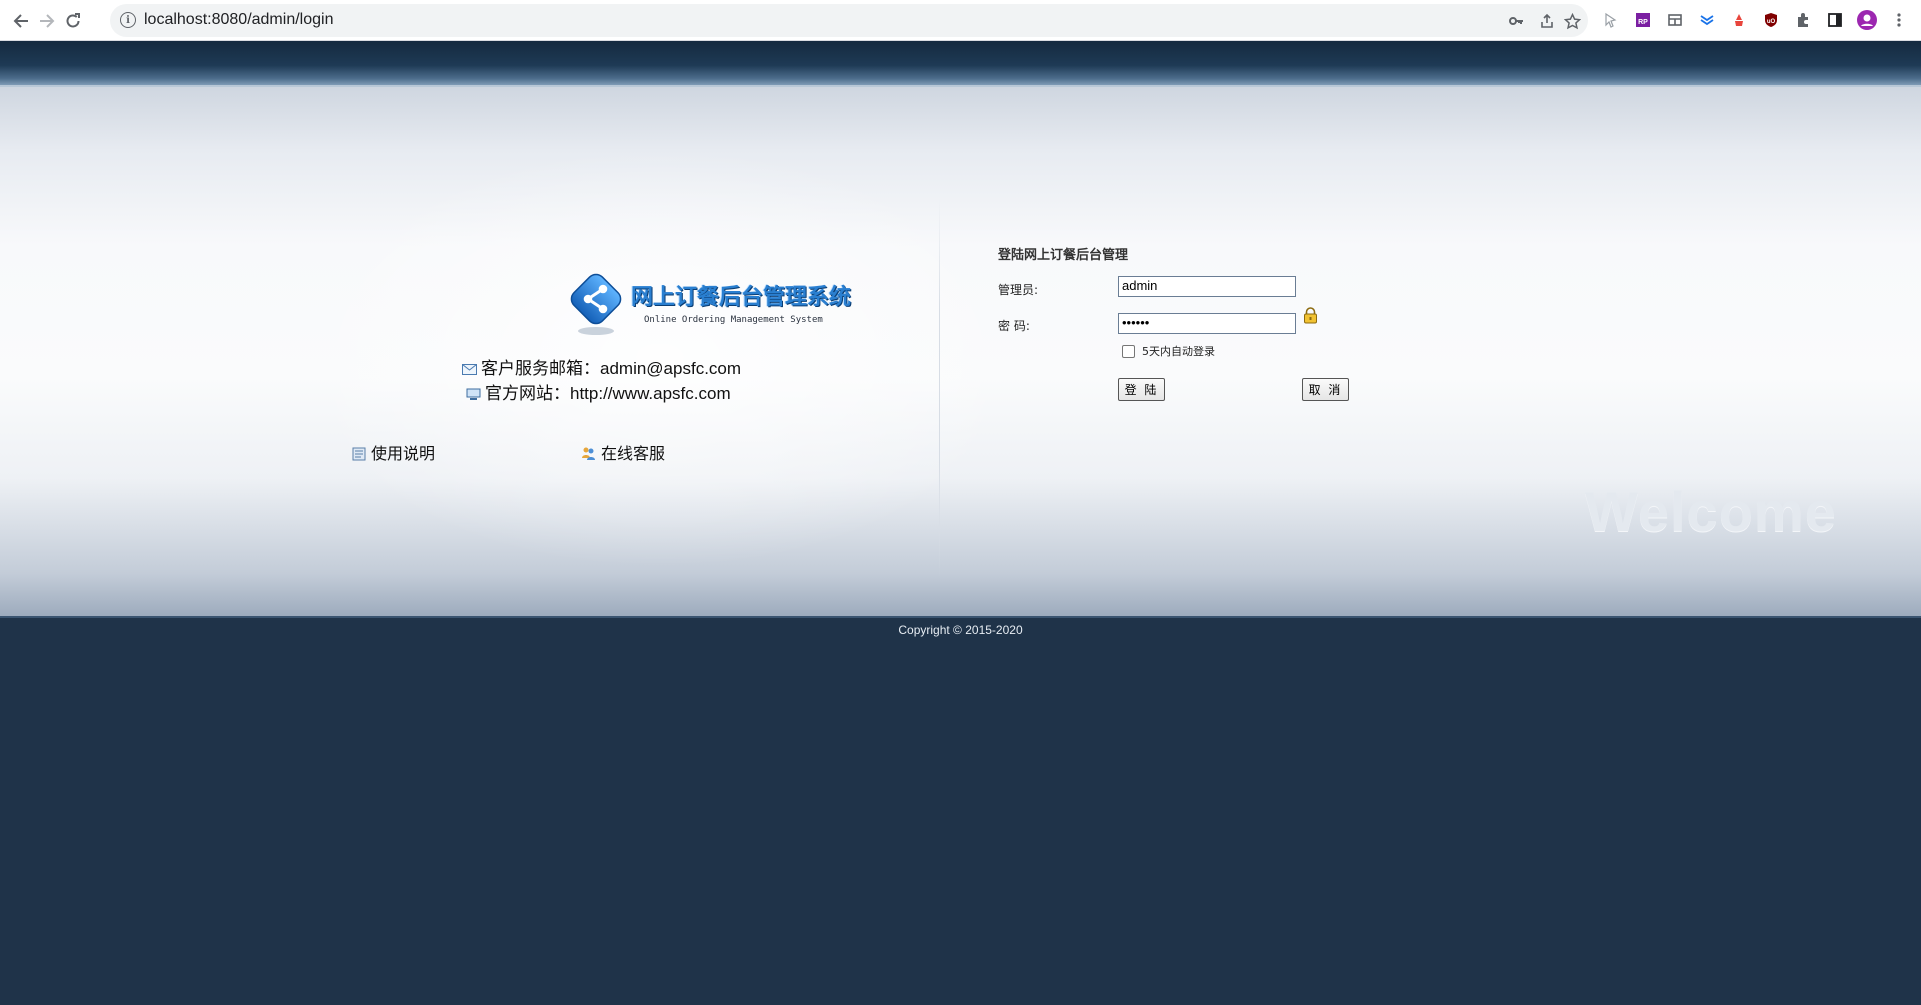 The height and width of the screenshot is (1005, 1921). I want to click on info-icon: i, so click(128, 20).